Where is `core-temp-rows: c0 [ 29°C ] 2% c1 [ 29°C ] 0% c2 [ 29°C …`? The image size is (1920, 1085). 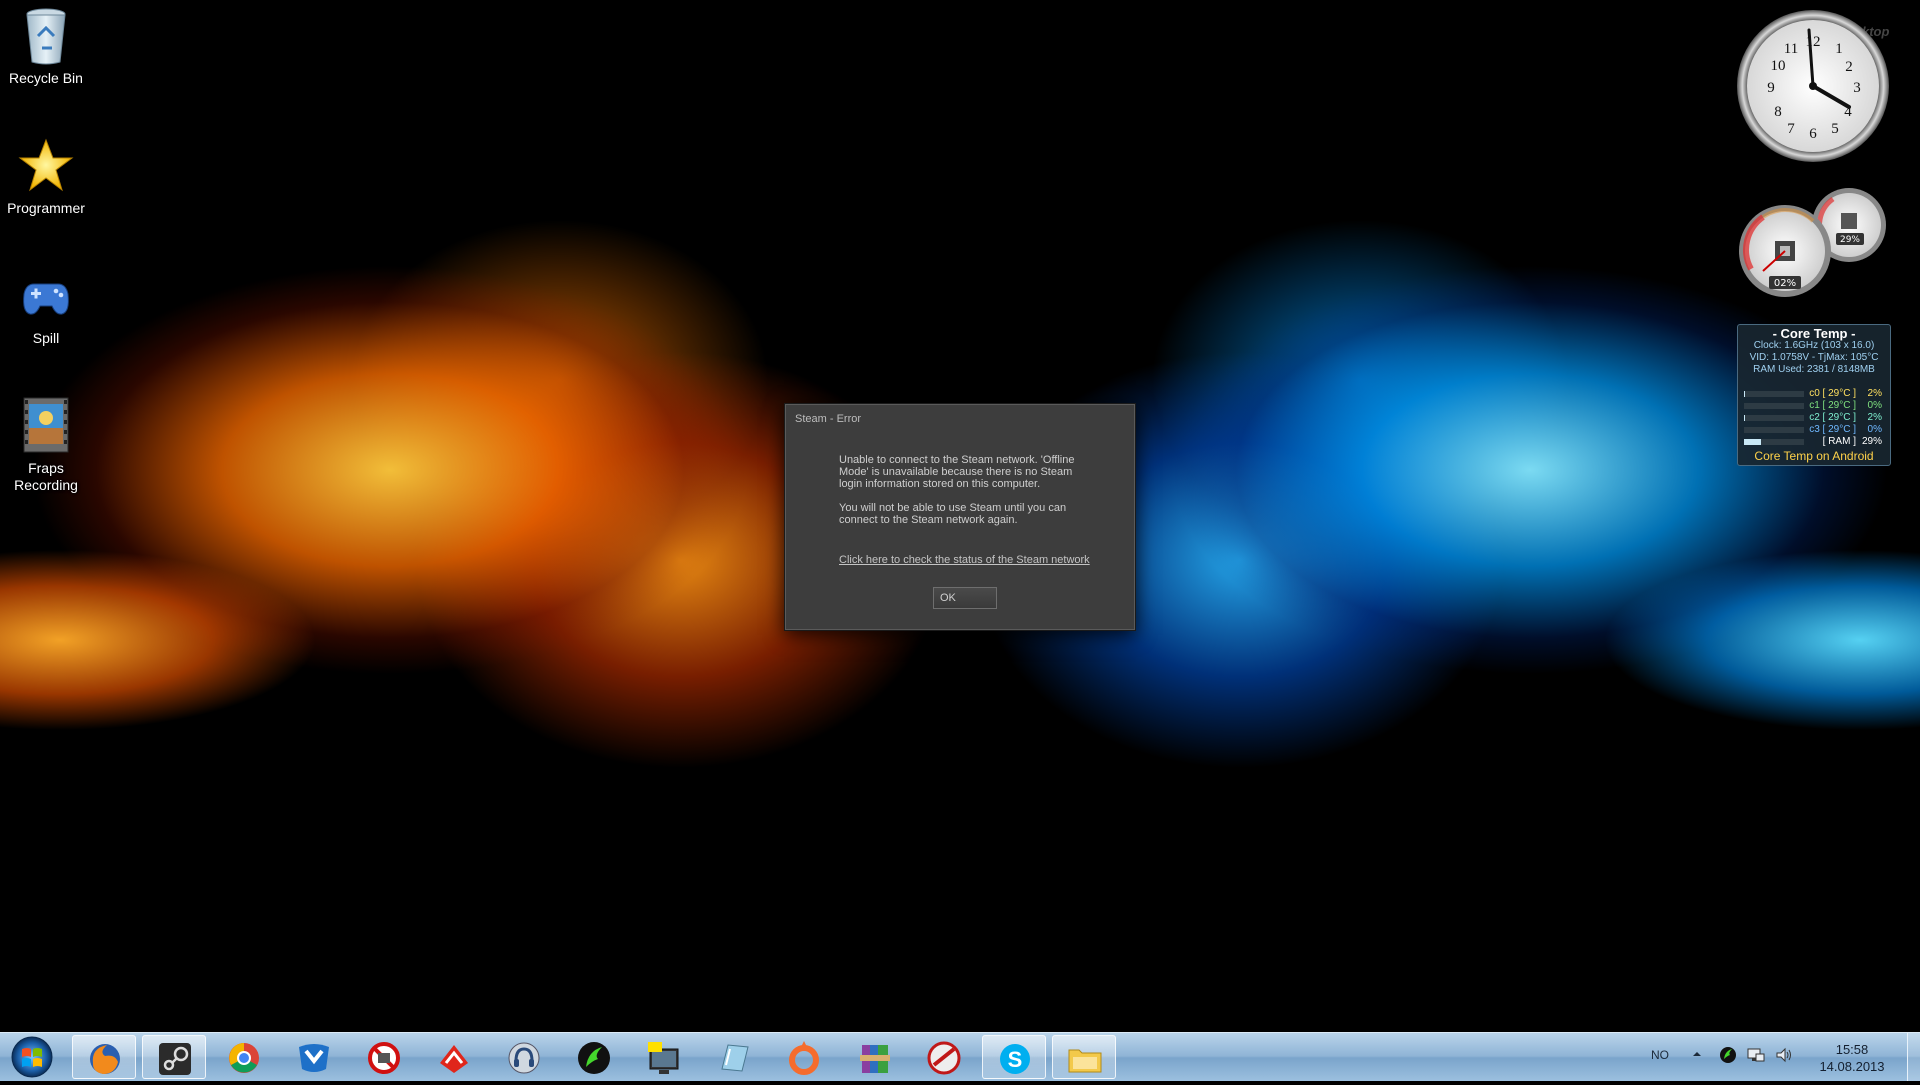
core-temp-rows: c0 [ 29°C ] 2% c1 [ 29°C ] 0% c2 [ 29°C … is located at coordinates (1814, 418).